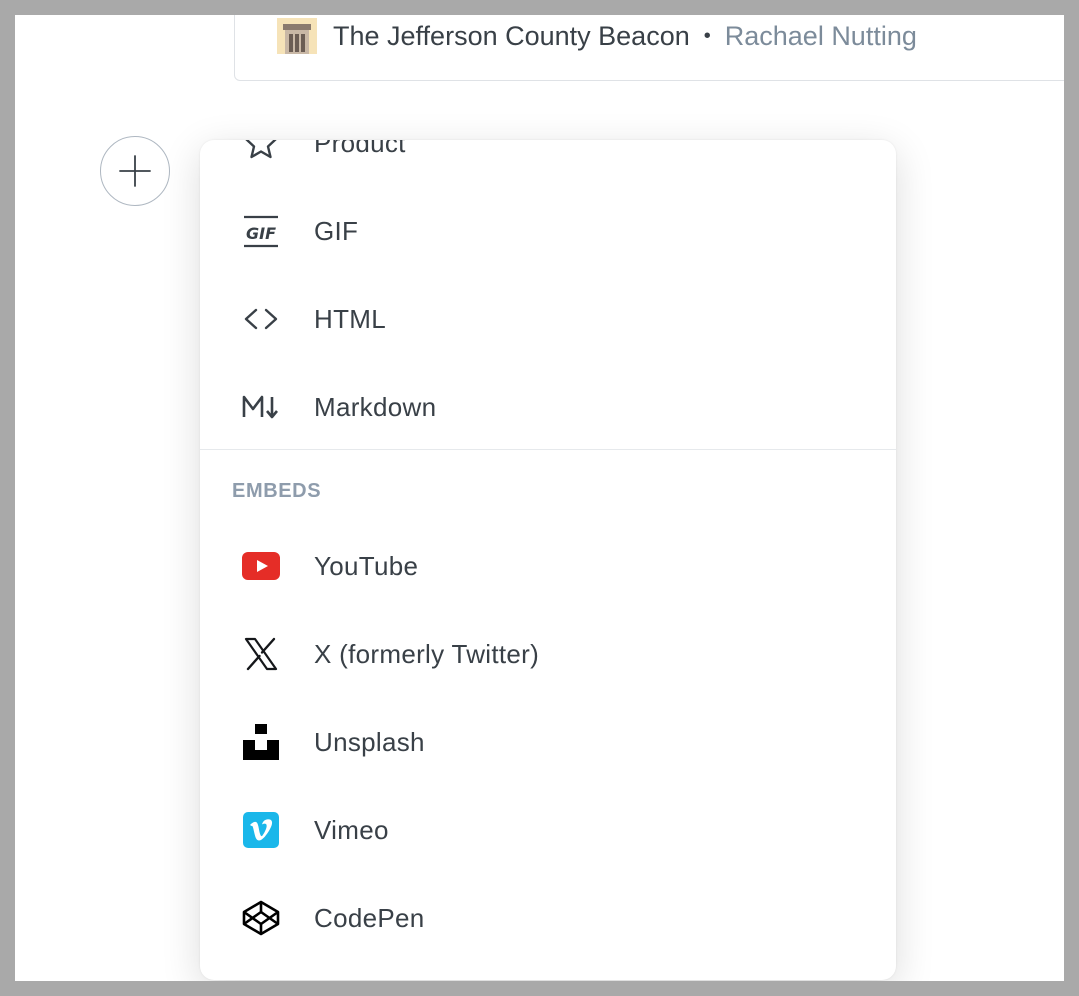 The image size is (1079, 996). What do you see at coordinates (351, 829) in the screenshot?
I see `menu-item-label: Vimeo` at bounding box center [351, 829].